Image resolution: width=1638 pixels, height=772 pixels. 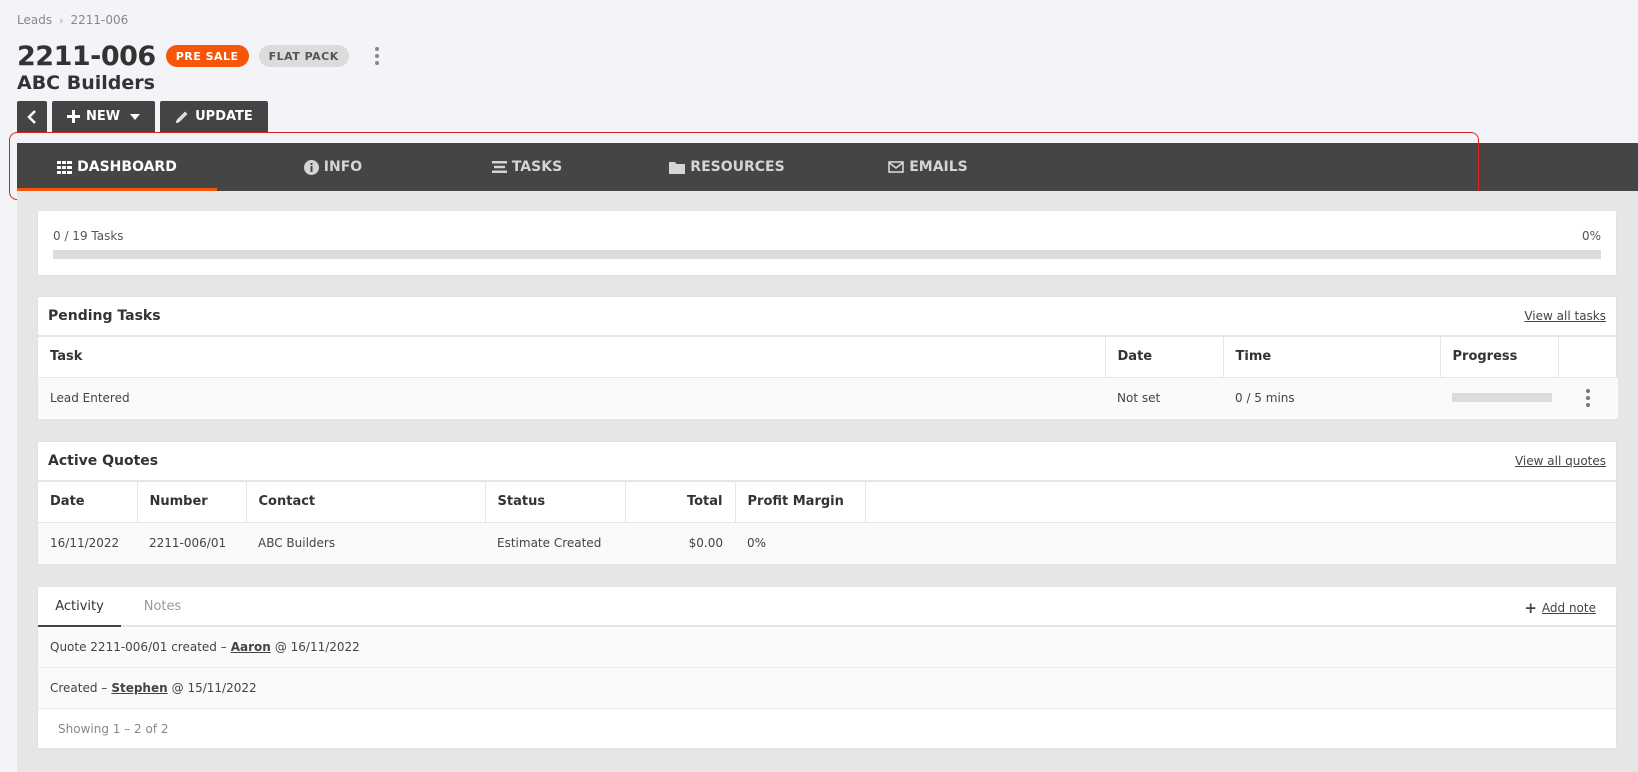 I want to click on tab-resources: RESOURCES, so click(x=727, y=167).